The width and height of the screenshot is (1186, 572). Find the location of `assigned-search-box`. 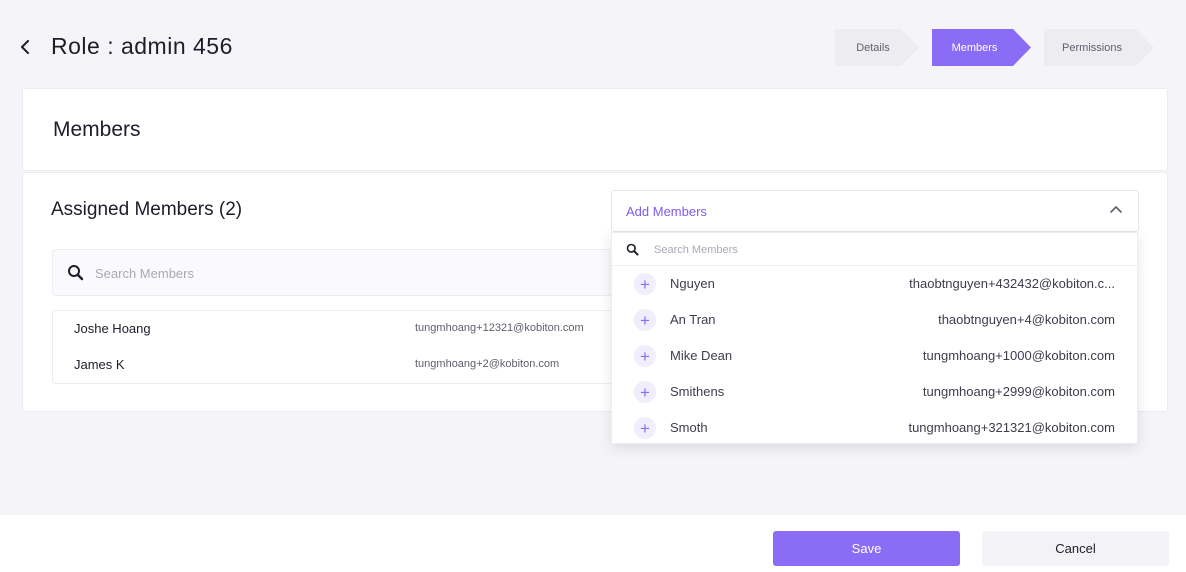

assigned-search-box is located at coordinates (362, 272).